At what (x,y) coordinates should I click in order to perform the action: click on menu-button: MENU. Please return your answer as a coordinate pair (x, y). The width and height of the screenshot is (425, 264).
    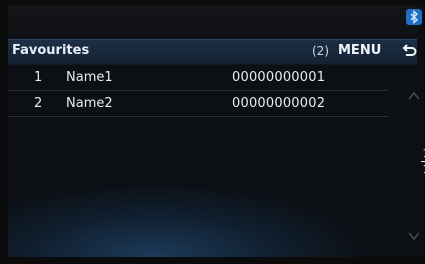
    Looking at the image, I should click on (359, 50).